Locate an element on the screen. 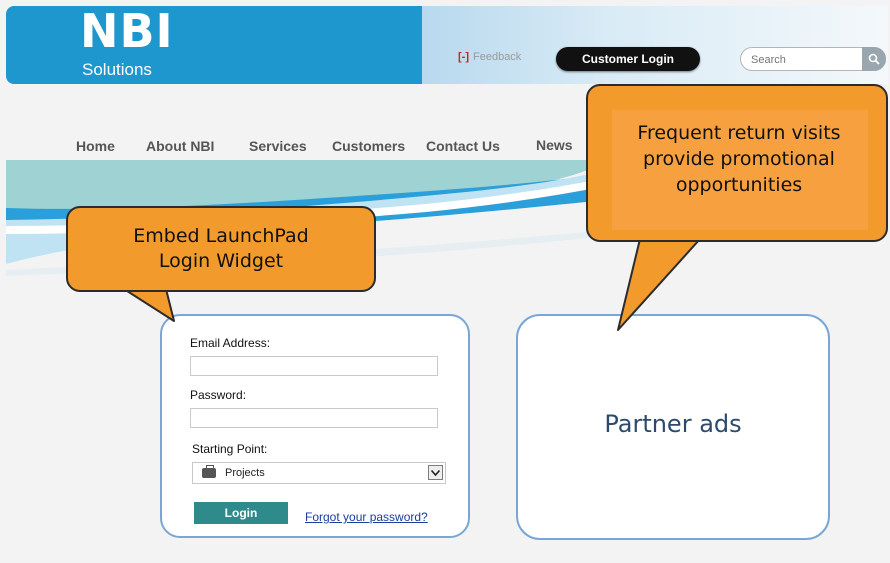 This screenshot has height=563, width=890. search-box is located at coordinates (813, 59).